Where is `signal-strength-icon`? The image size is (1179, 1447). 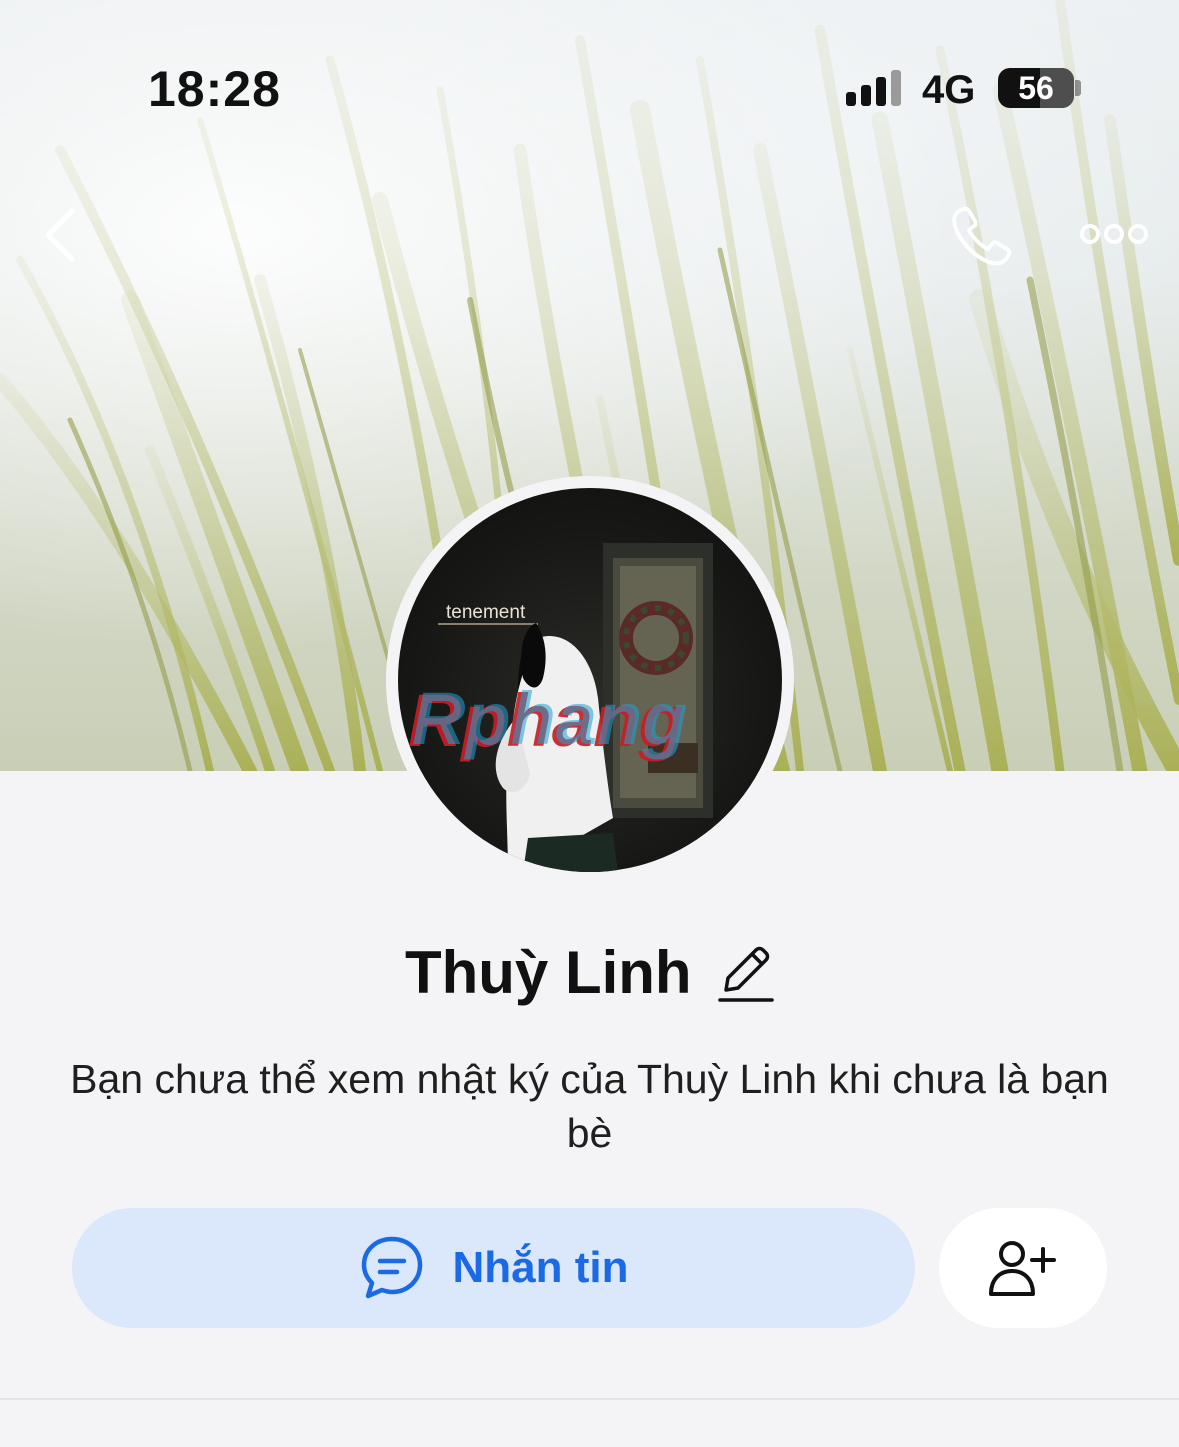
signal-strength-icon is located at coordinates (873, 88).